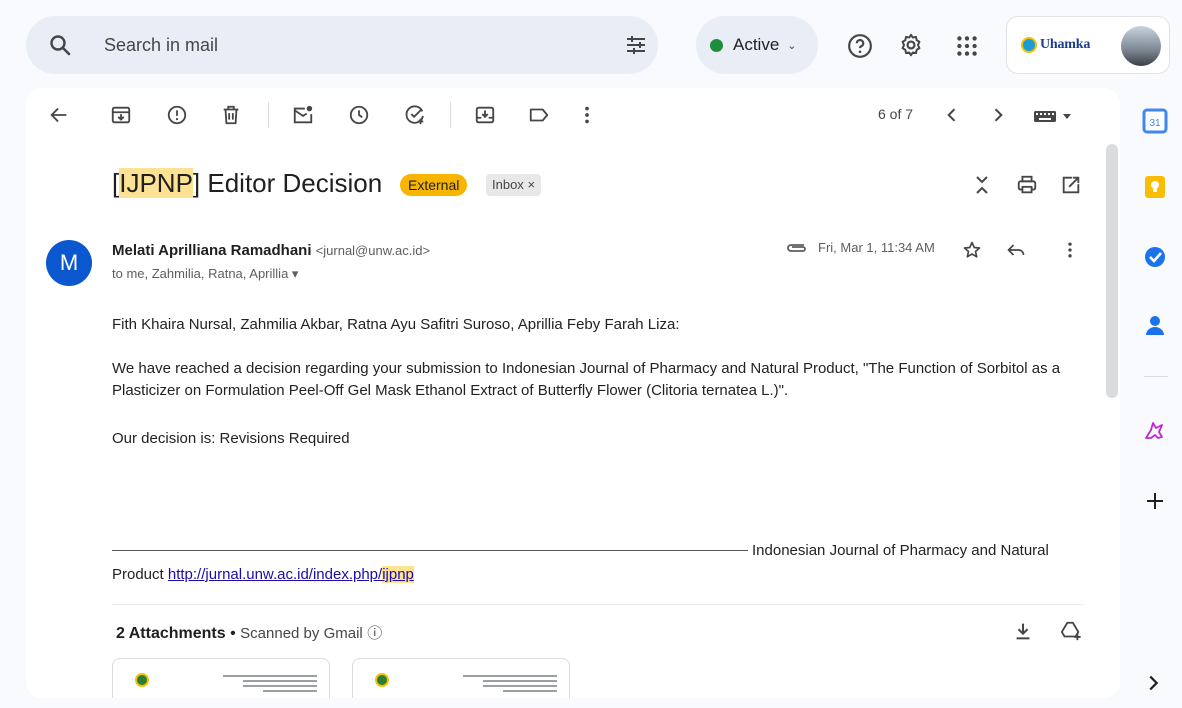 Image resolution: width=1182 pixels, height=708 pixels. Describe the element at coordinates (177, 115) in the screenshot. I see `report-spam-icon` at that location.